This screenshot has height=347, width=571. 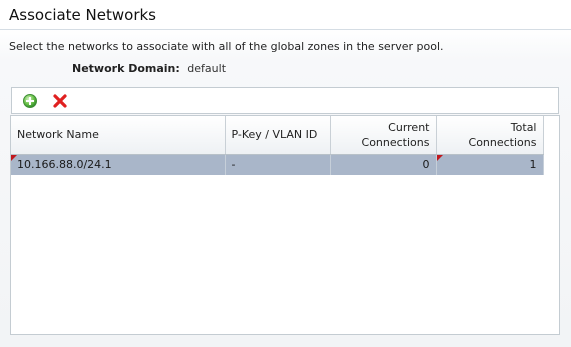 What do you see at coordinates (274, 135) in the screenshot?
I see `column-header-label: P-Key / VLAN ID` at bounding box center [274, 135].